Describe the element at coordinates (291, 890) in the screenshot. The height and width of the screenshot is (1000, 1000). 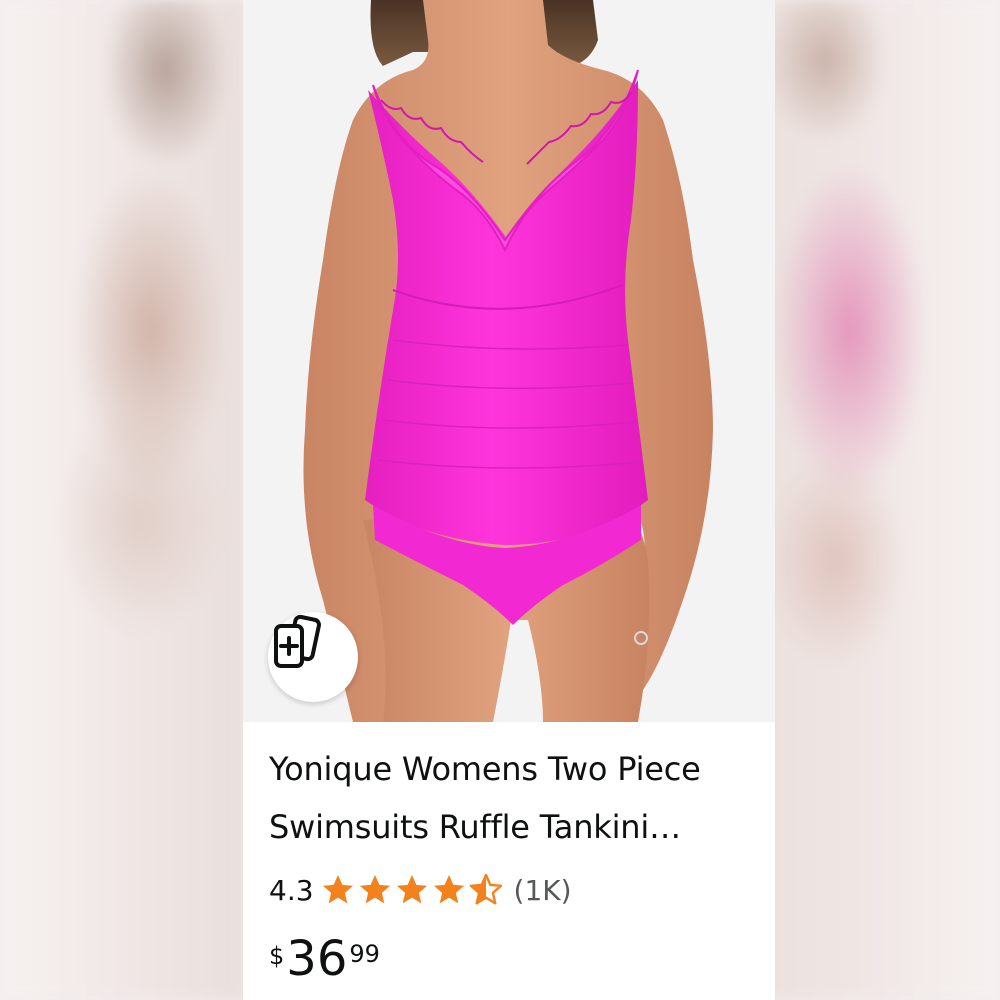
I see `rating-value: 4.3` at that location.